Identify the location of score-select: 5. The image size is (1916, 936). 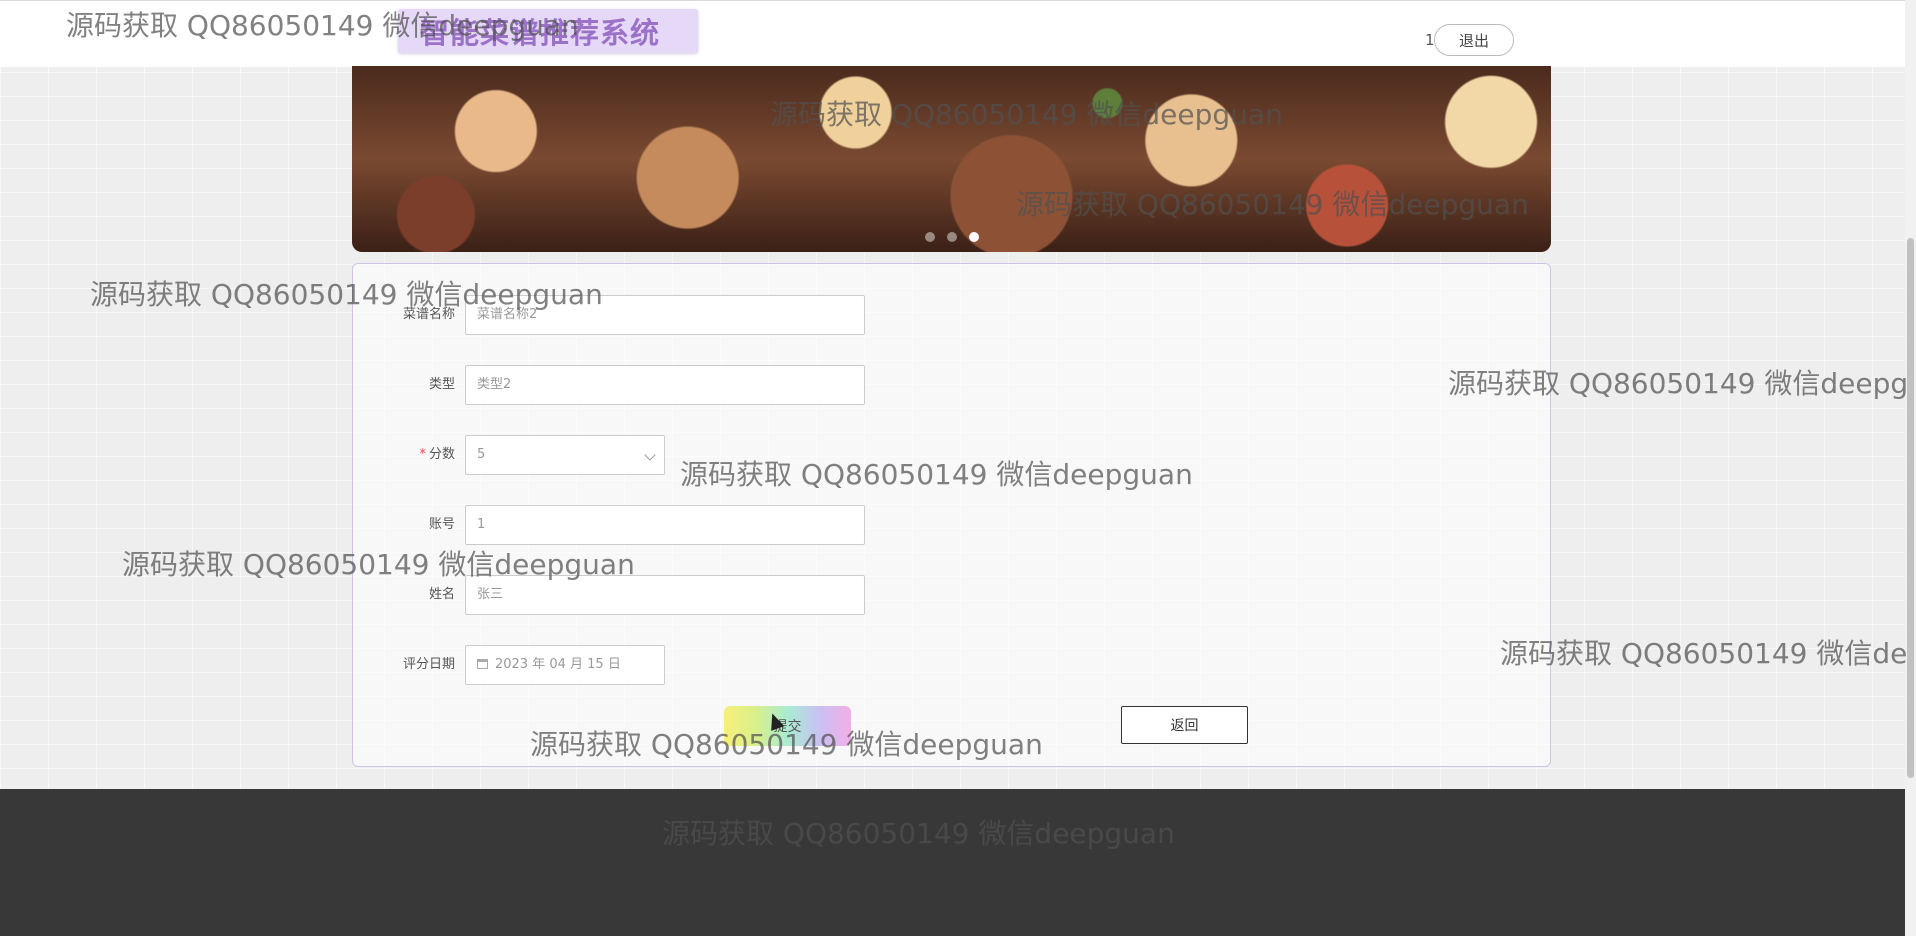
(565, 455).